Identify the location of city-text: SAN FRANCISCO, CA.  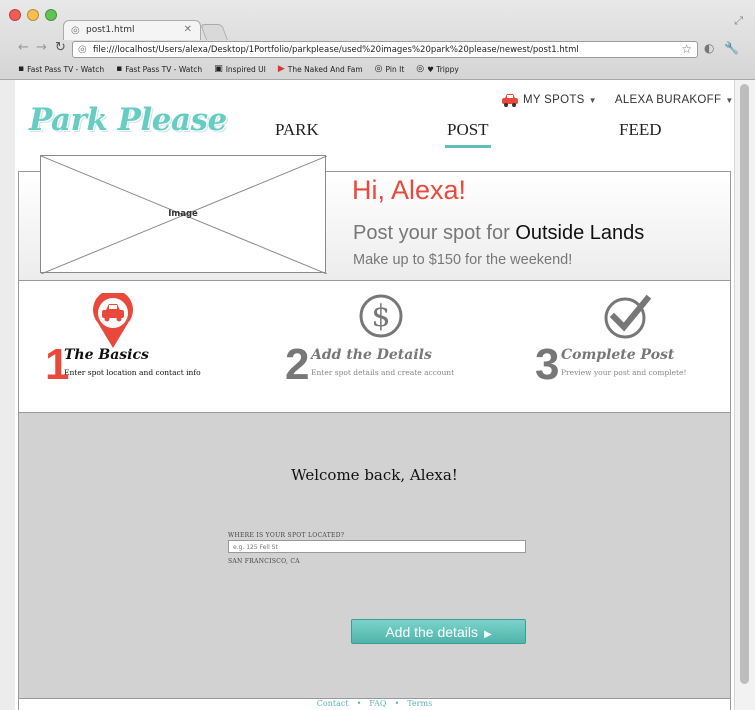
(264, 561).